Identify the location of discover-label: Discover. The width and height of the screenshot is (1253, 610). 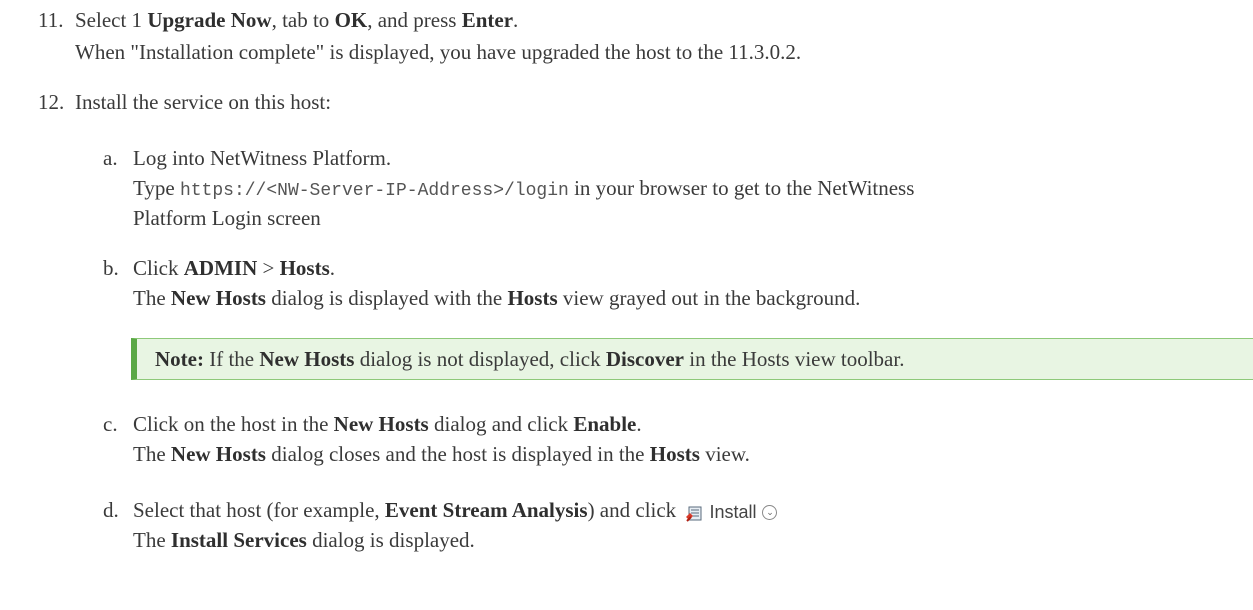
(644, 359).